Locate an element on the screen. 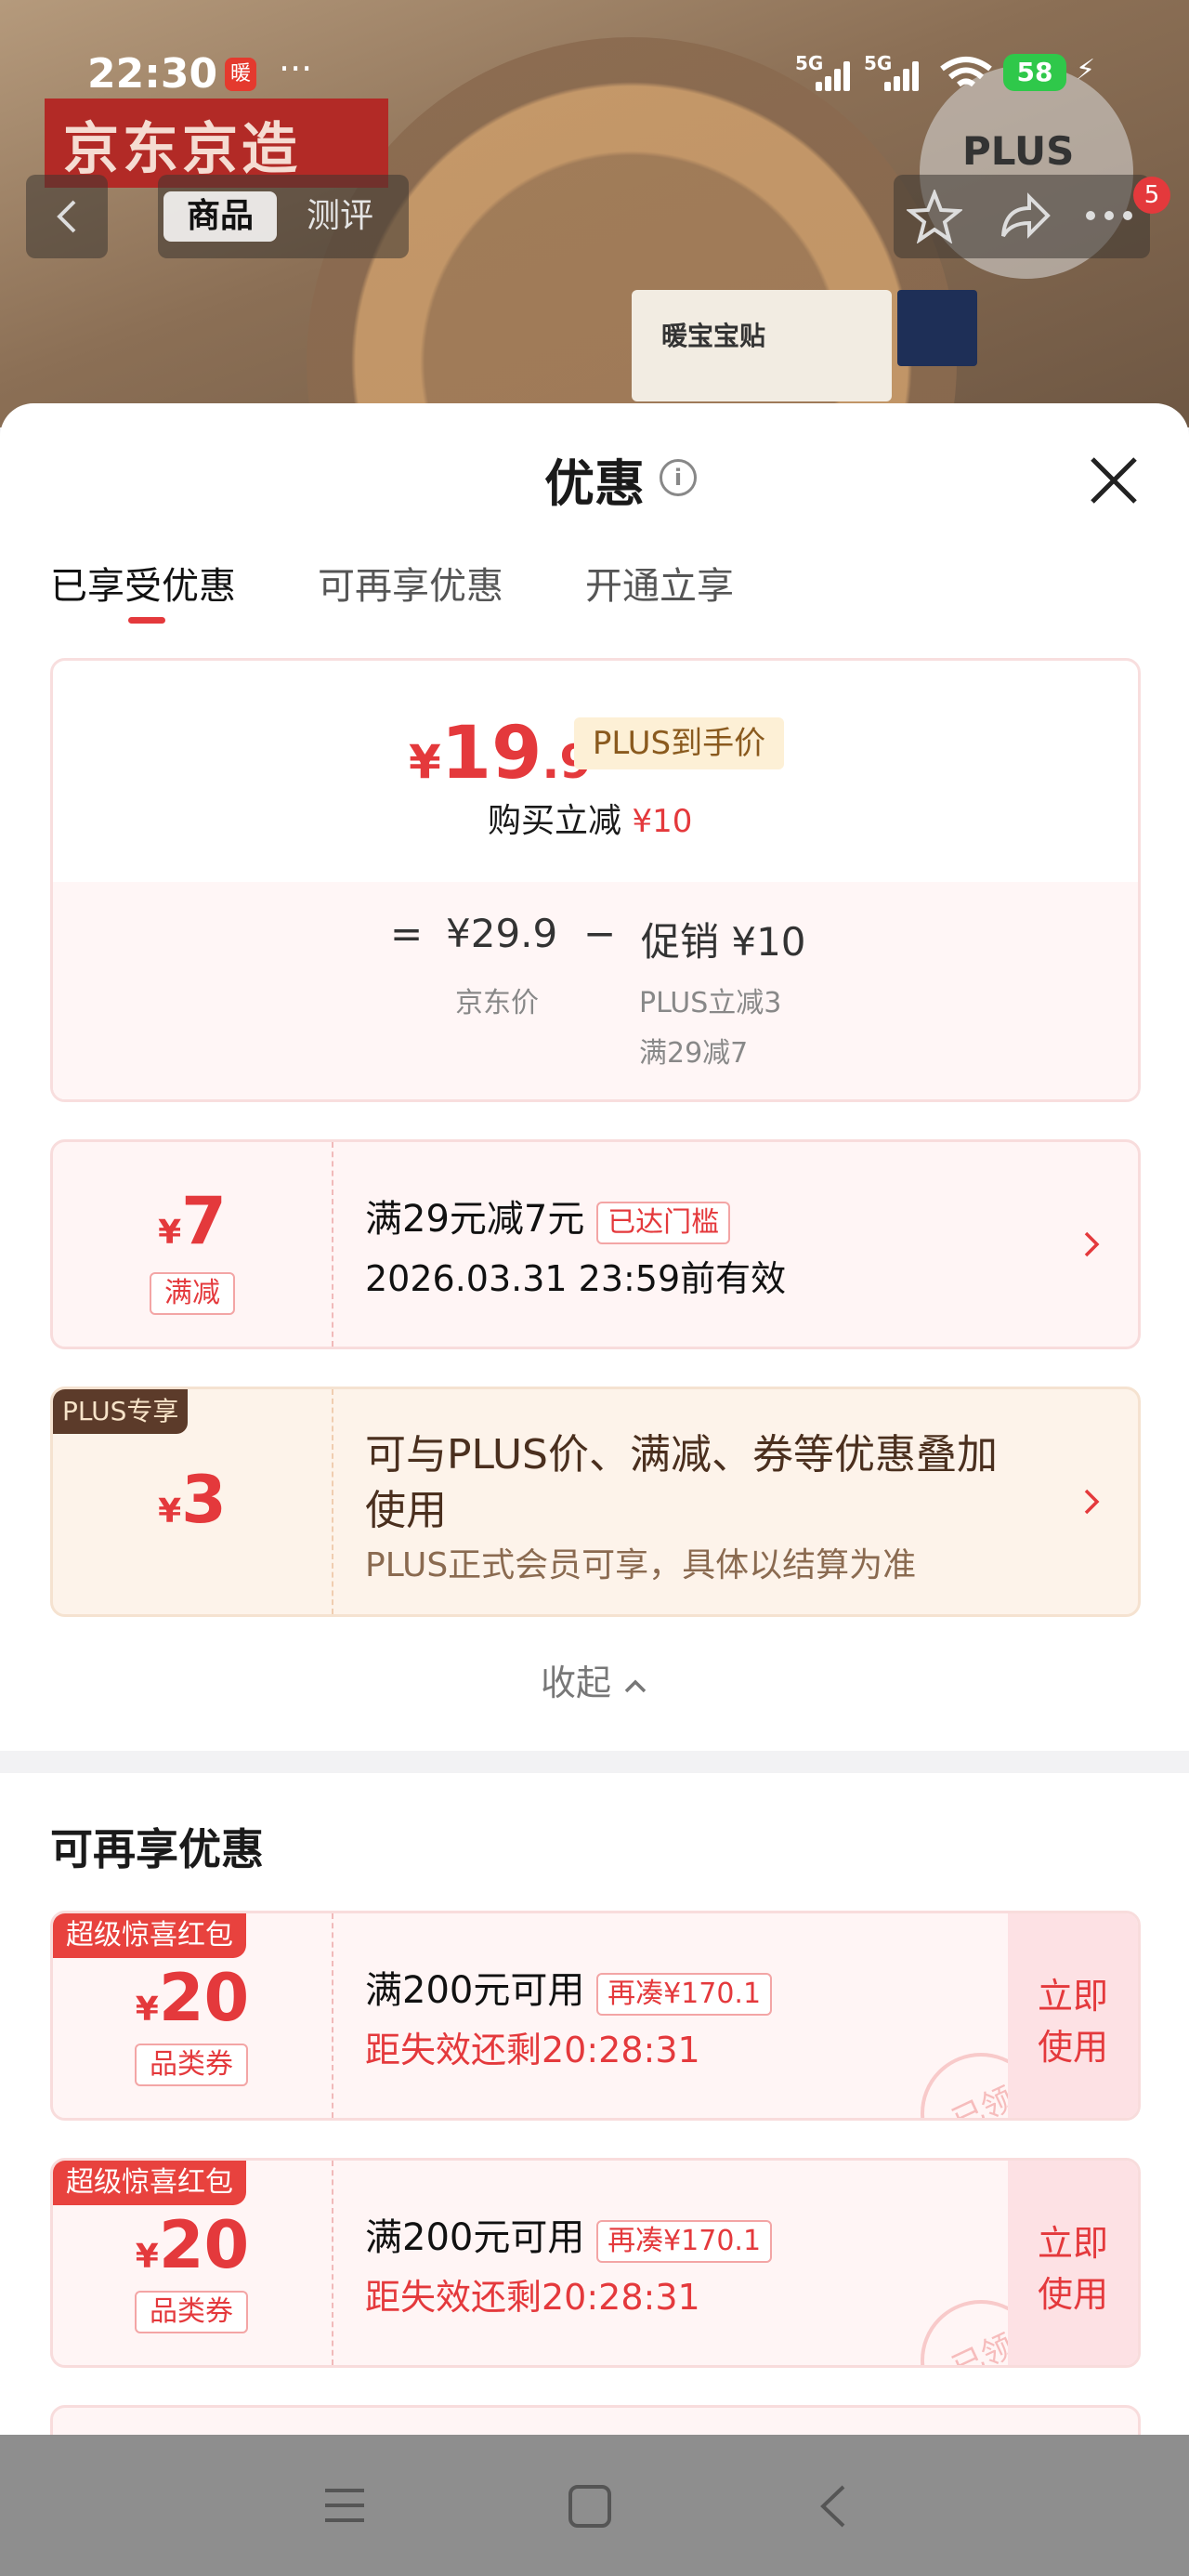 This screenshot has width=1189, height=2576. jd-price-label: 京东价 is located at coordinates (497, 1003).